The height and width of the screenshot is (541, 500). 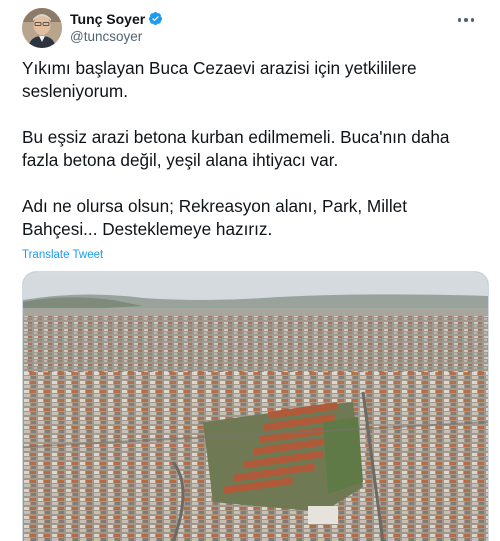 I want to click on translate-tweet-link: Translate Tweet, so click(x=62, y=255).